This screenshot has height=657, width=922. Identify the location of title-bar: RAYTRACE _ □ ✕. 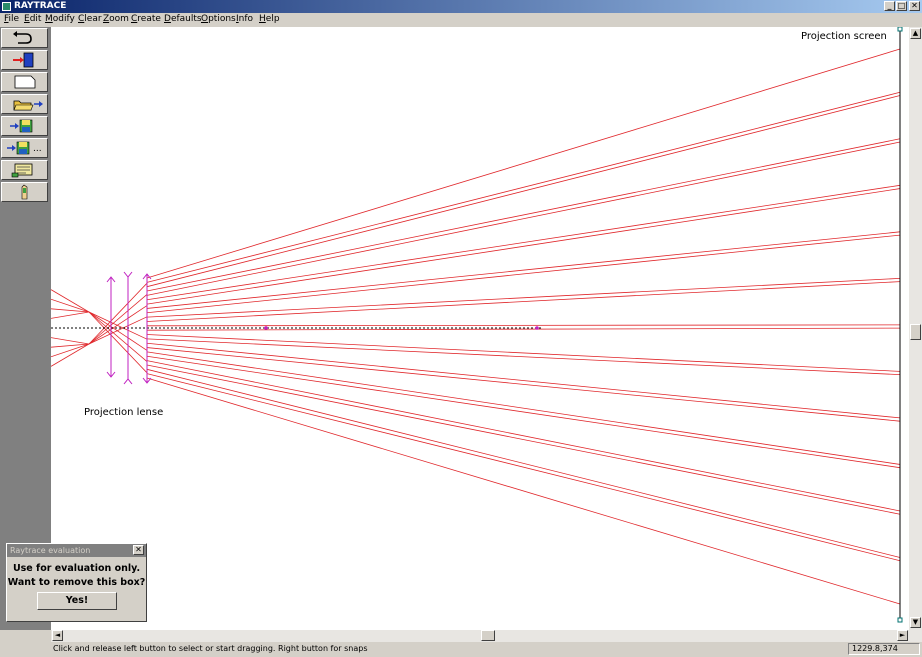
(461, 6).